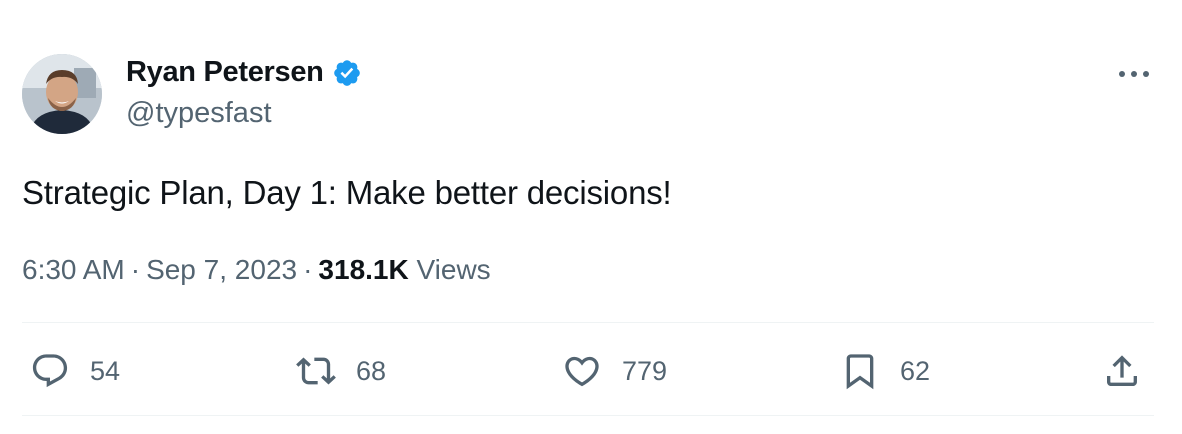  I want to click on tweet-metadata: 6:30 AM · Sep 7, 2023 · 318.1K Views, so click(256, 270).